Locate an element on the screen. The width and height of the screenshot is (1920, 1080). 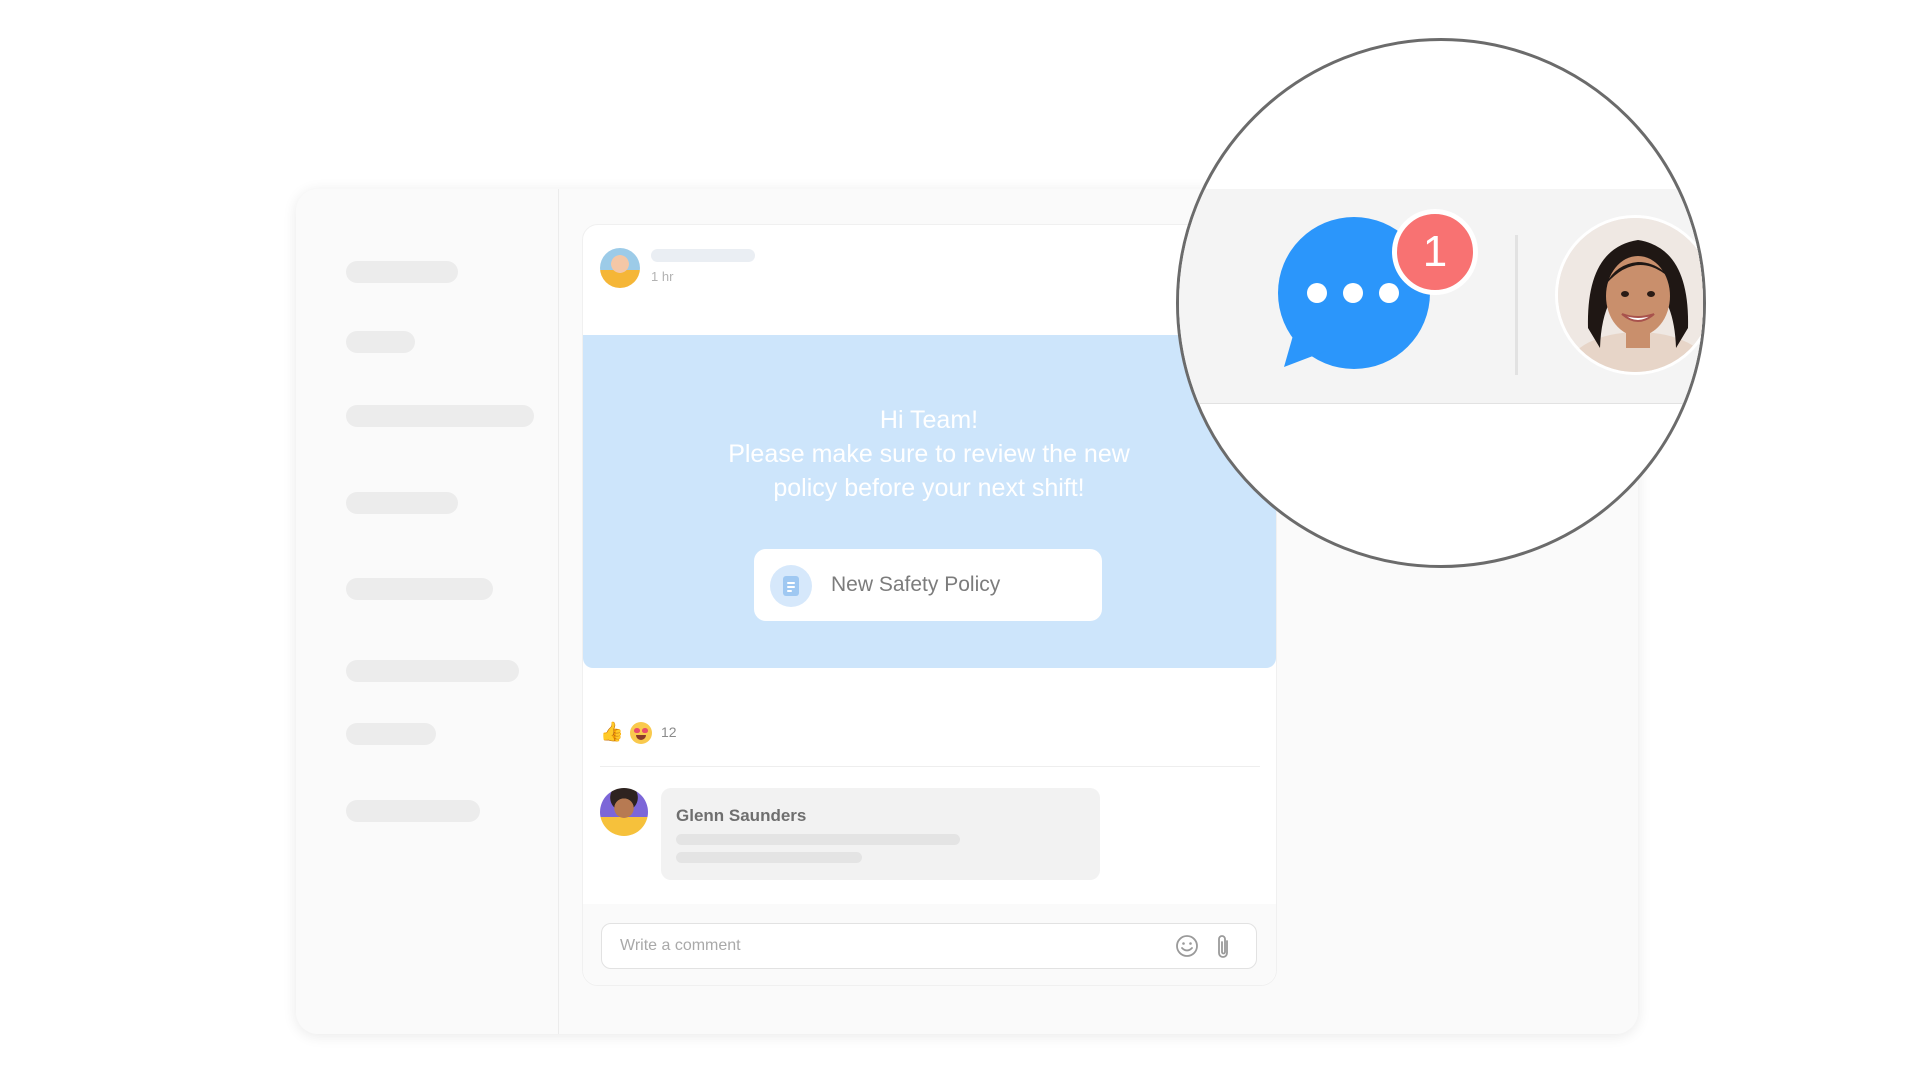
banner-message-line2: policy before your next shift! is located at coordinates (929, 488).